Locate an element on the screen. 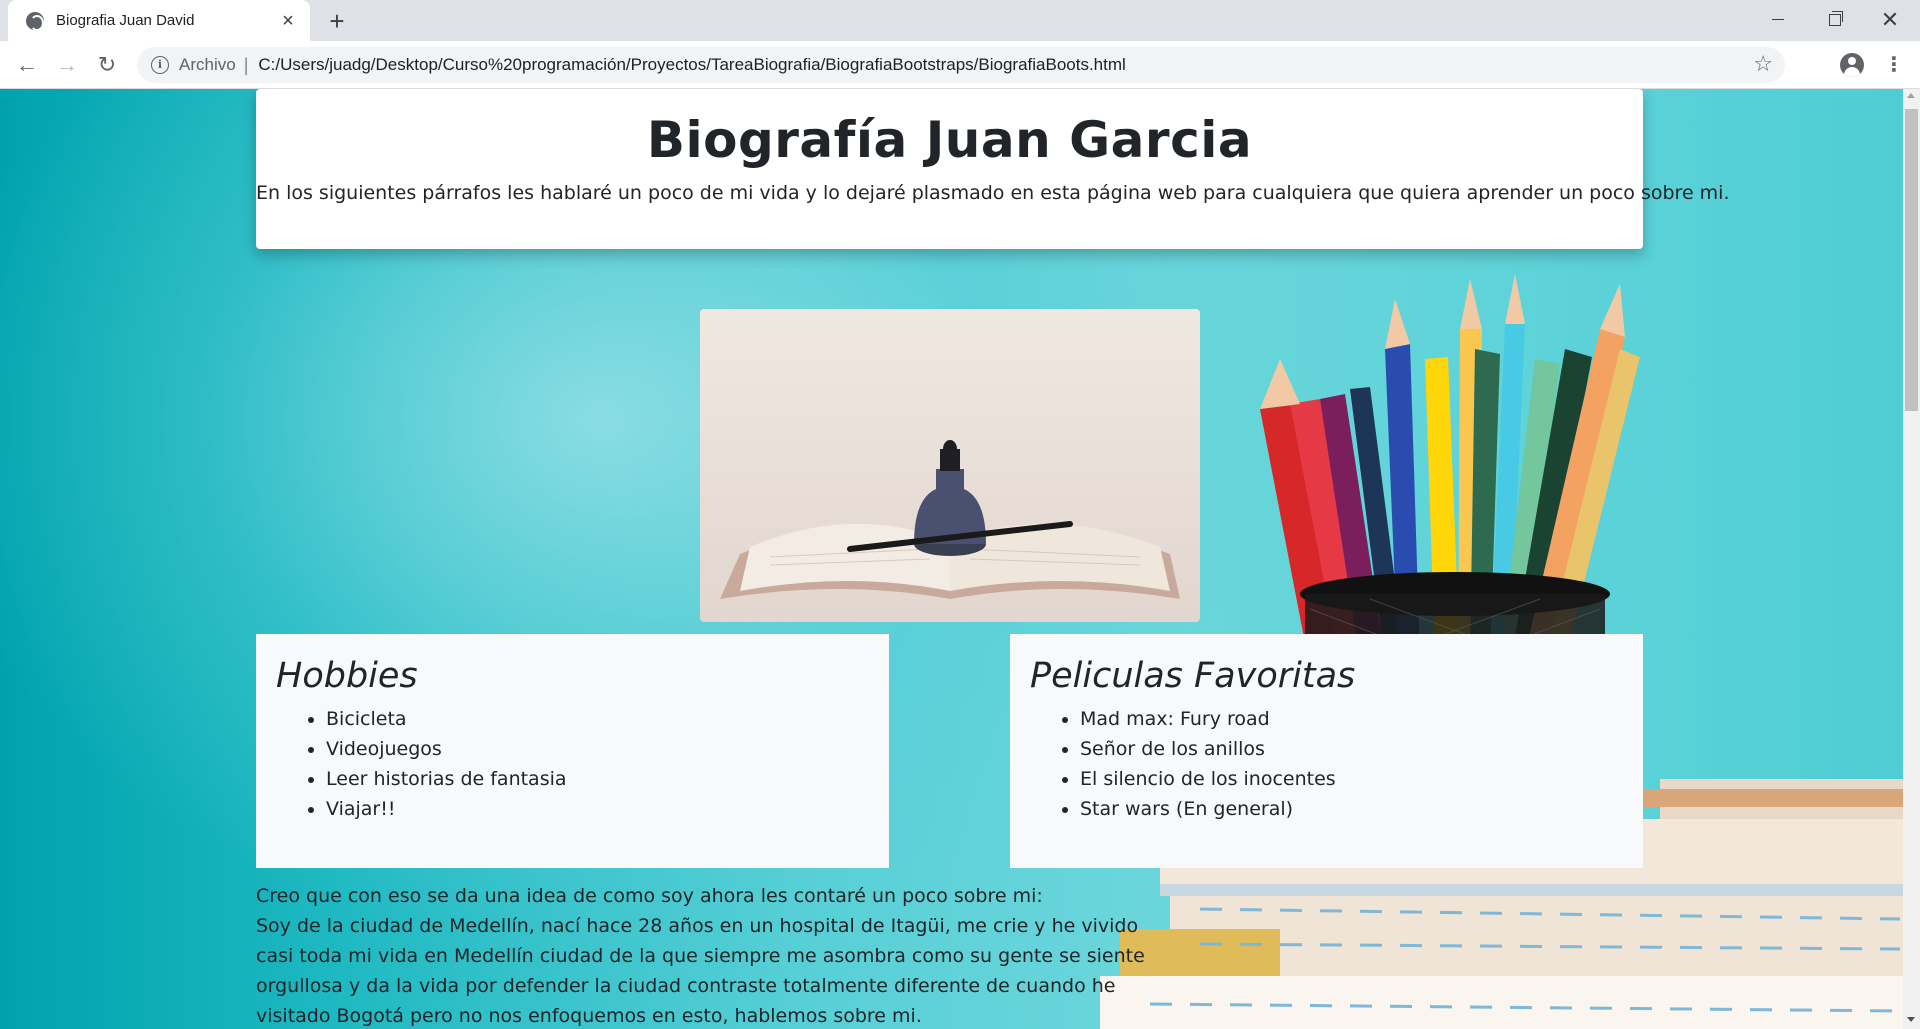  reload-button: ↻ is located at coordinates (107, 65).